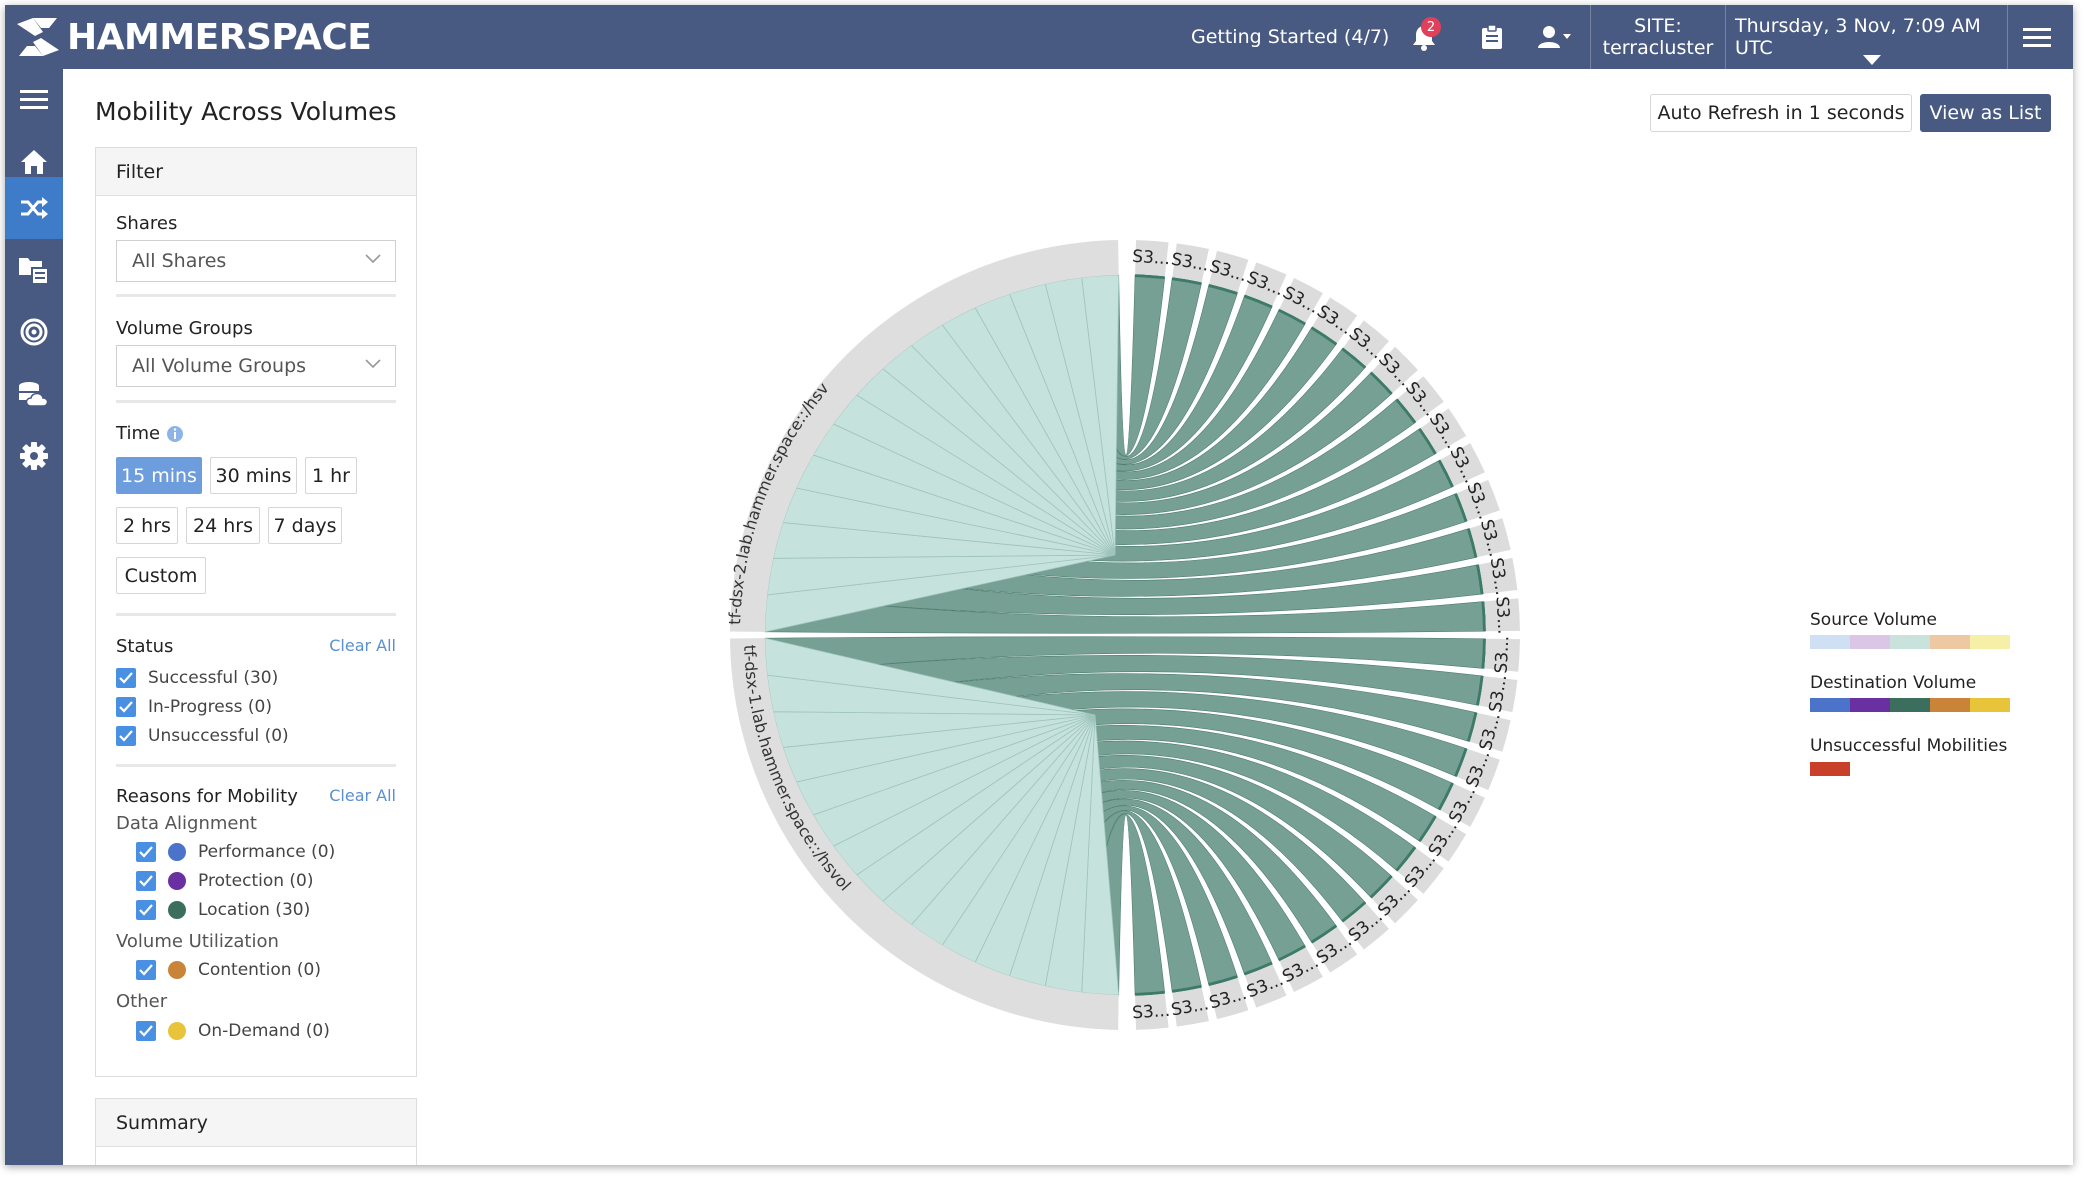 Image resolution: width=2085 pixels, height=1179 pixels. I want to click on filter-header: Filter, so click(256, 172).